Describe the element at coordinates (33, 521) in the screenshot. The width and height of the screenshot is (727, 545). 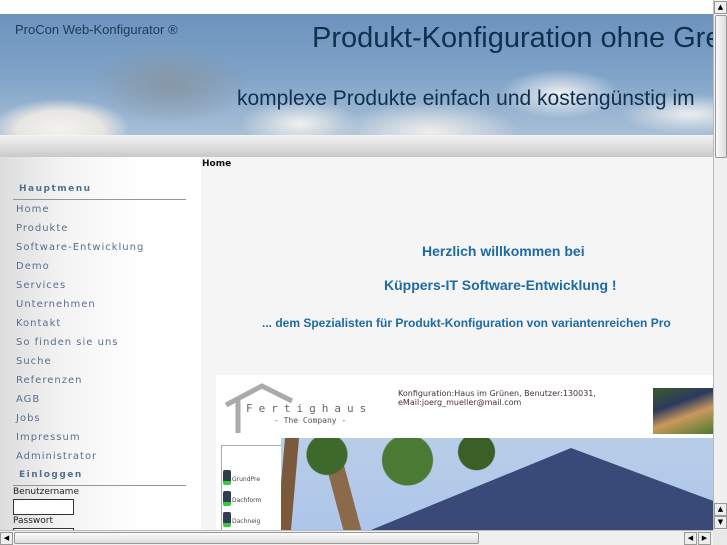
I see `password-label: Passwort` at that location.